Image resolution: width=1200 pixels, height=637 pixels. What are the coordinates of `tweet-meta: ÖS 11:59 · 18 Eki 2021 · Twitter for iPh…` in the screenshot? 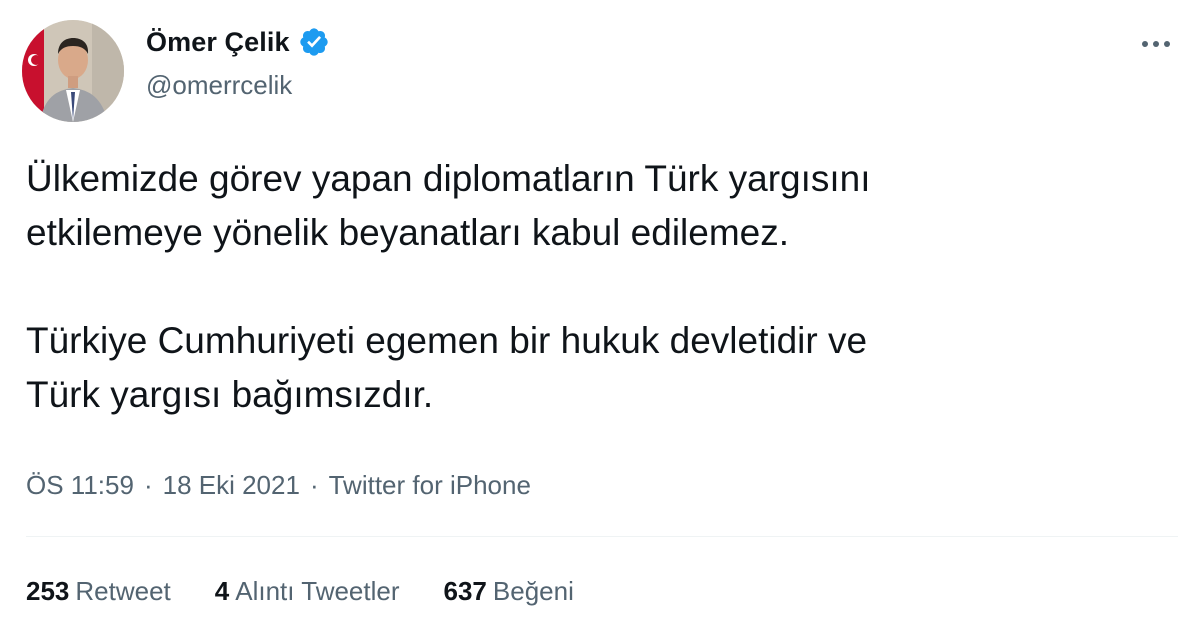 It's located at (278, 485).